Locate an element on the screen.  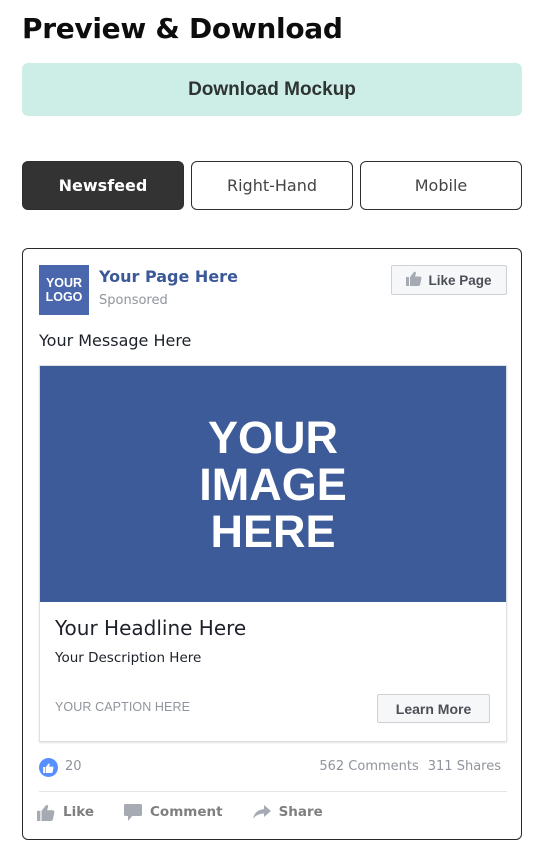
tab-mobile: Mobile is located at coordinates (441, 185).